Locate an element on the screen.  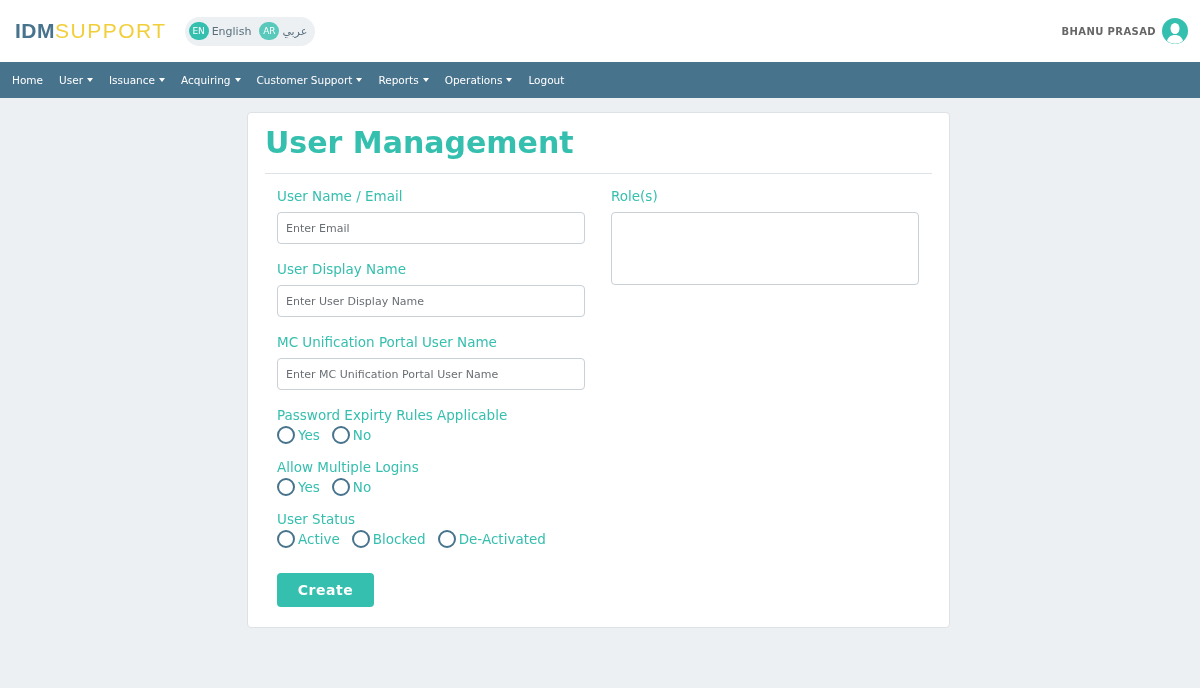
field-label: Role(s) is located at coordinates (635, 196).